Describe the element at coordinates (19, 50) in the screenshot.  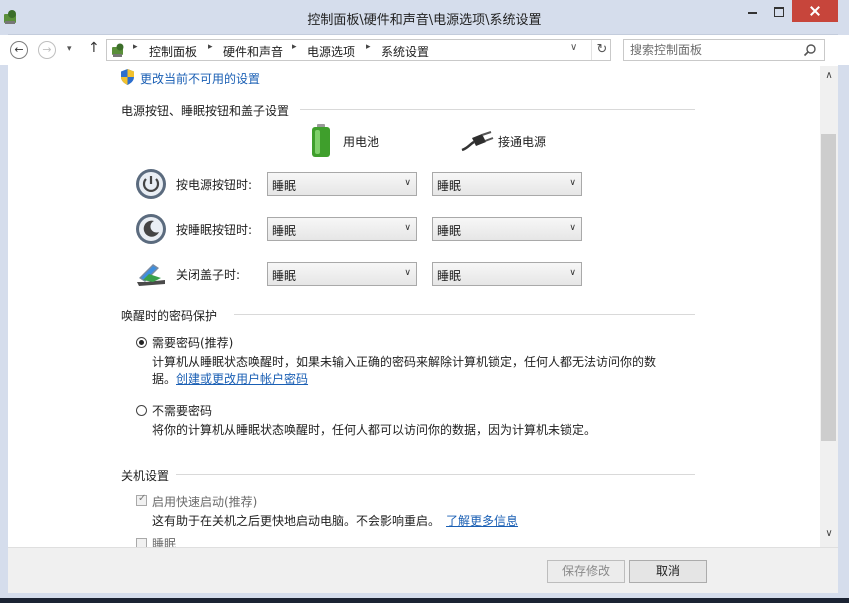
I see `back-button: ←` at that location.